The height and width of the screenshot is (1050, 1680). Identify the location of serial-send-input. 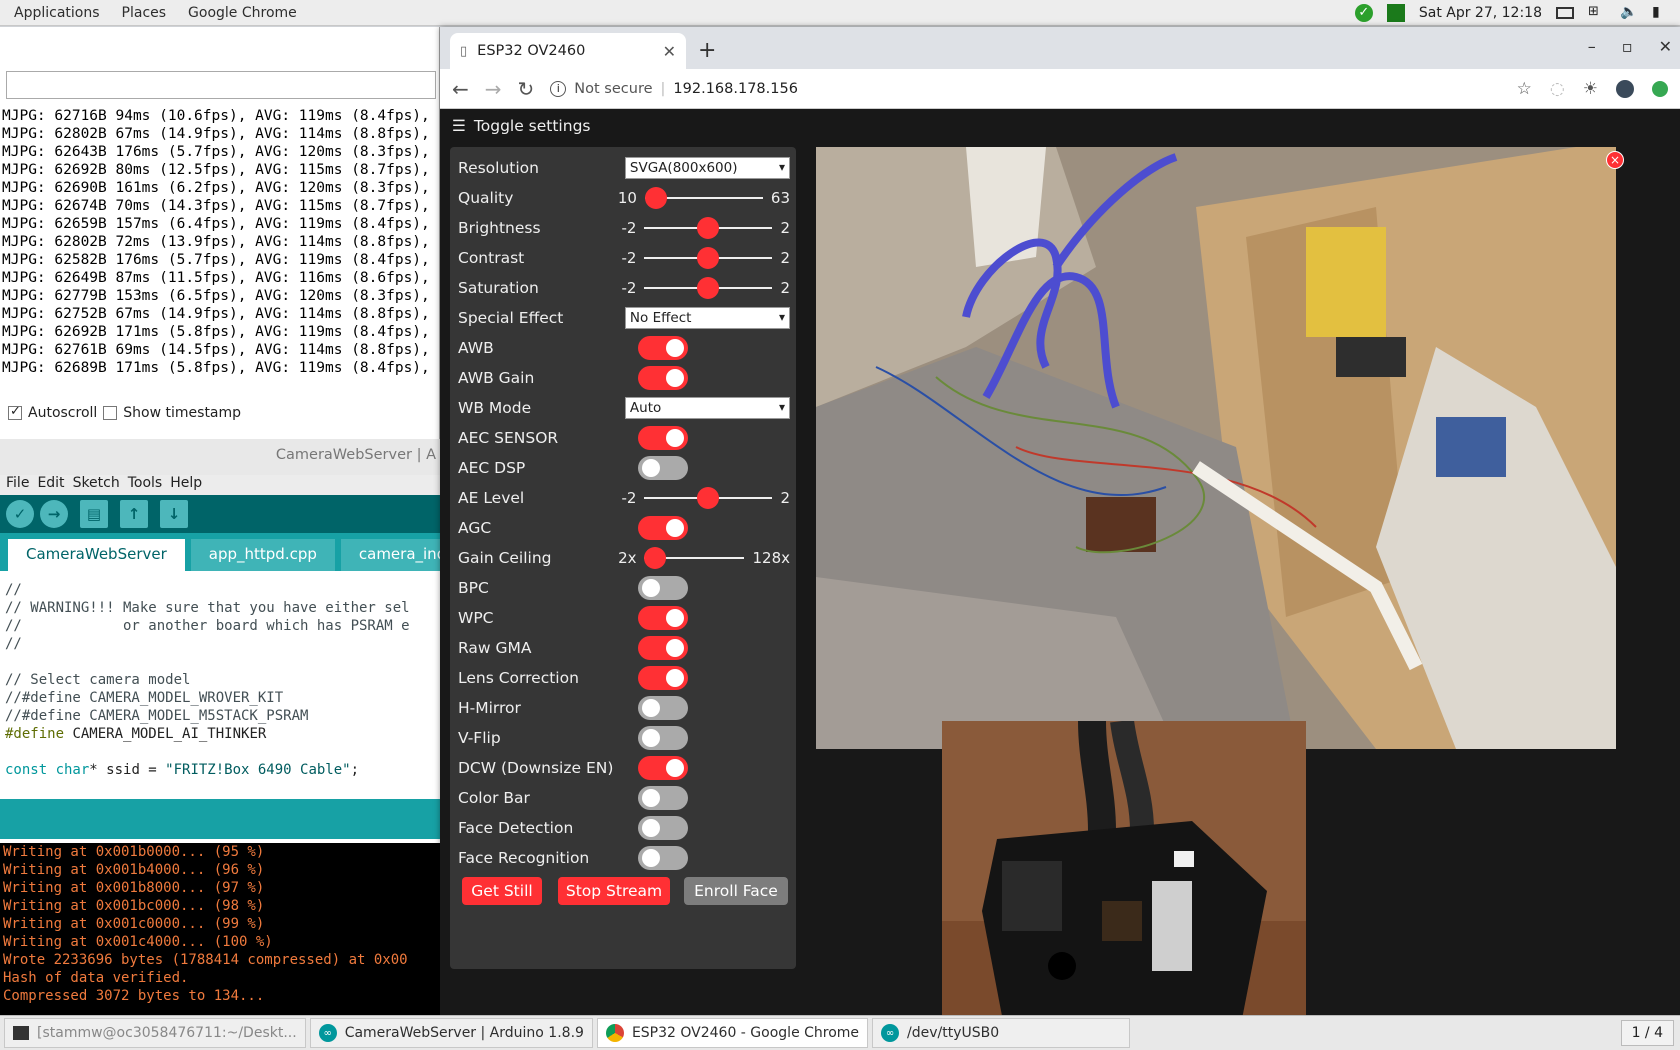
(221, 85).